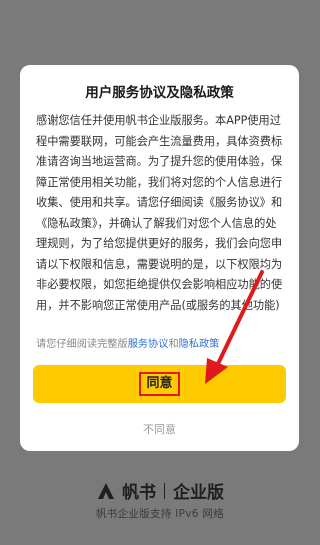 The width and height of the screenshot is (320, 545). Describe the element at coordinates (164, 490) in the screenshot. I see `brand-divider` at that location.